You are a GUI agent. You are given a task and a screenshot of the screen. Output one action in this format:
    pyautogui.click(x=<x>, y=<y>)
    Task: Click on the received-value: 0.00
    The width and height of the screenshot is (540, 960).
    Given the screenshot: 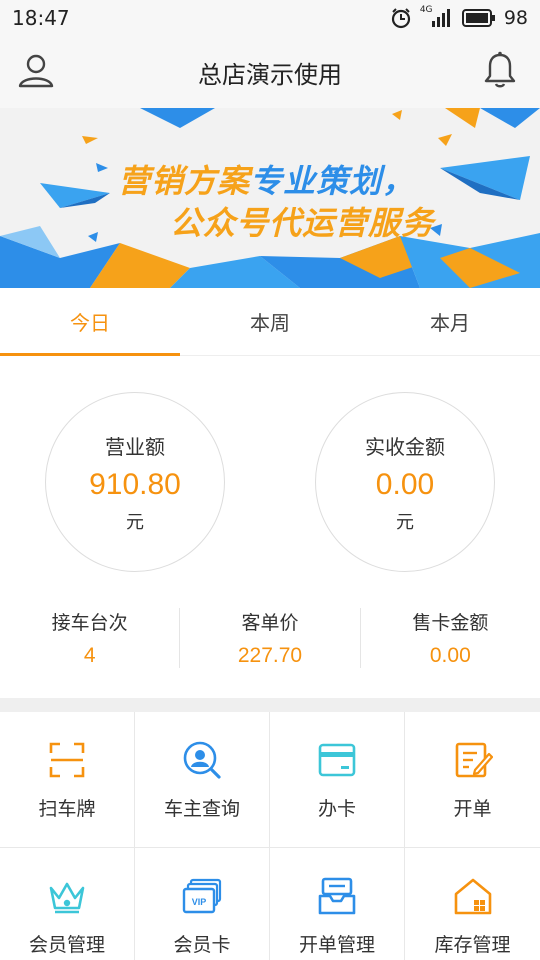 What is the action you would take?
    pyautogui.click(x=405, y=484)
    